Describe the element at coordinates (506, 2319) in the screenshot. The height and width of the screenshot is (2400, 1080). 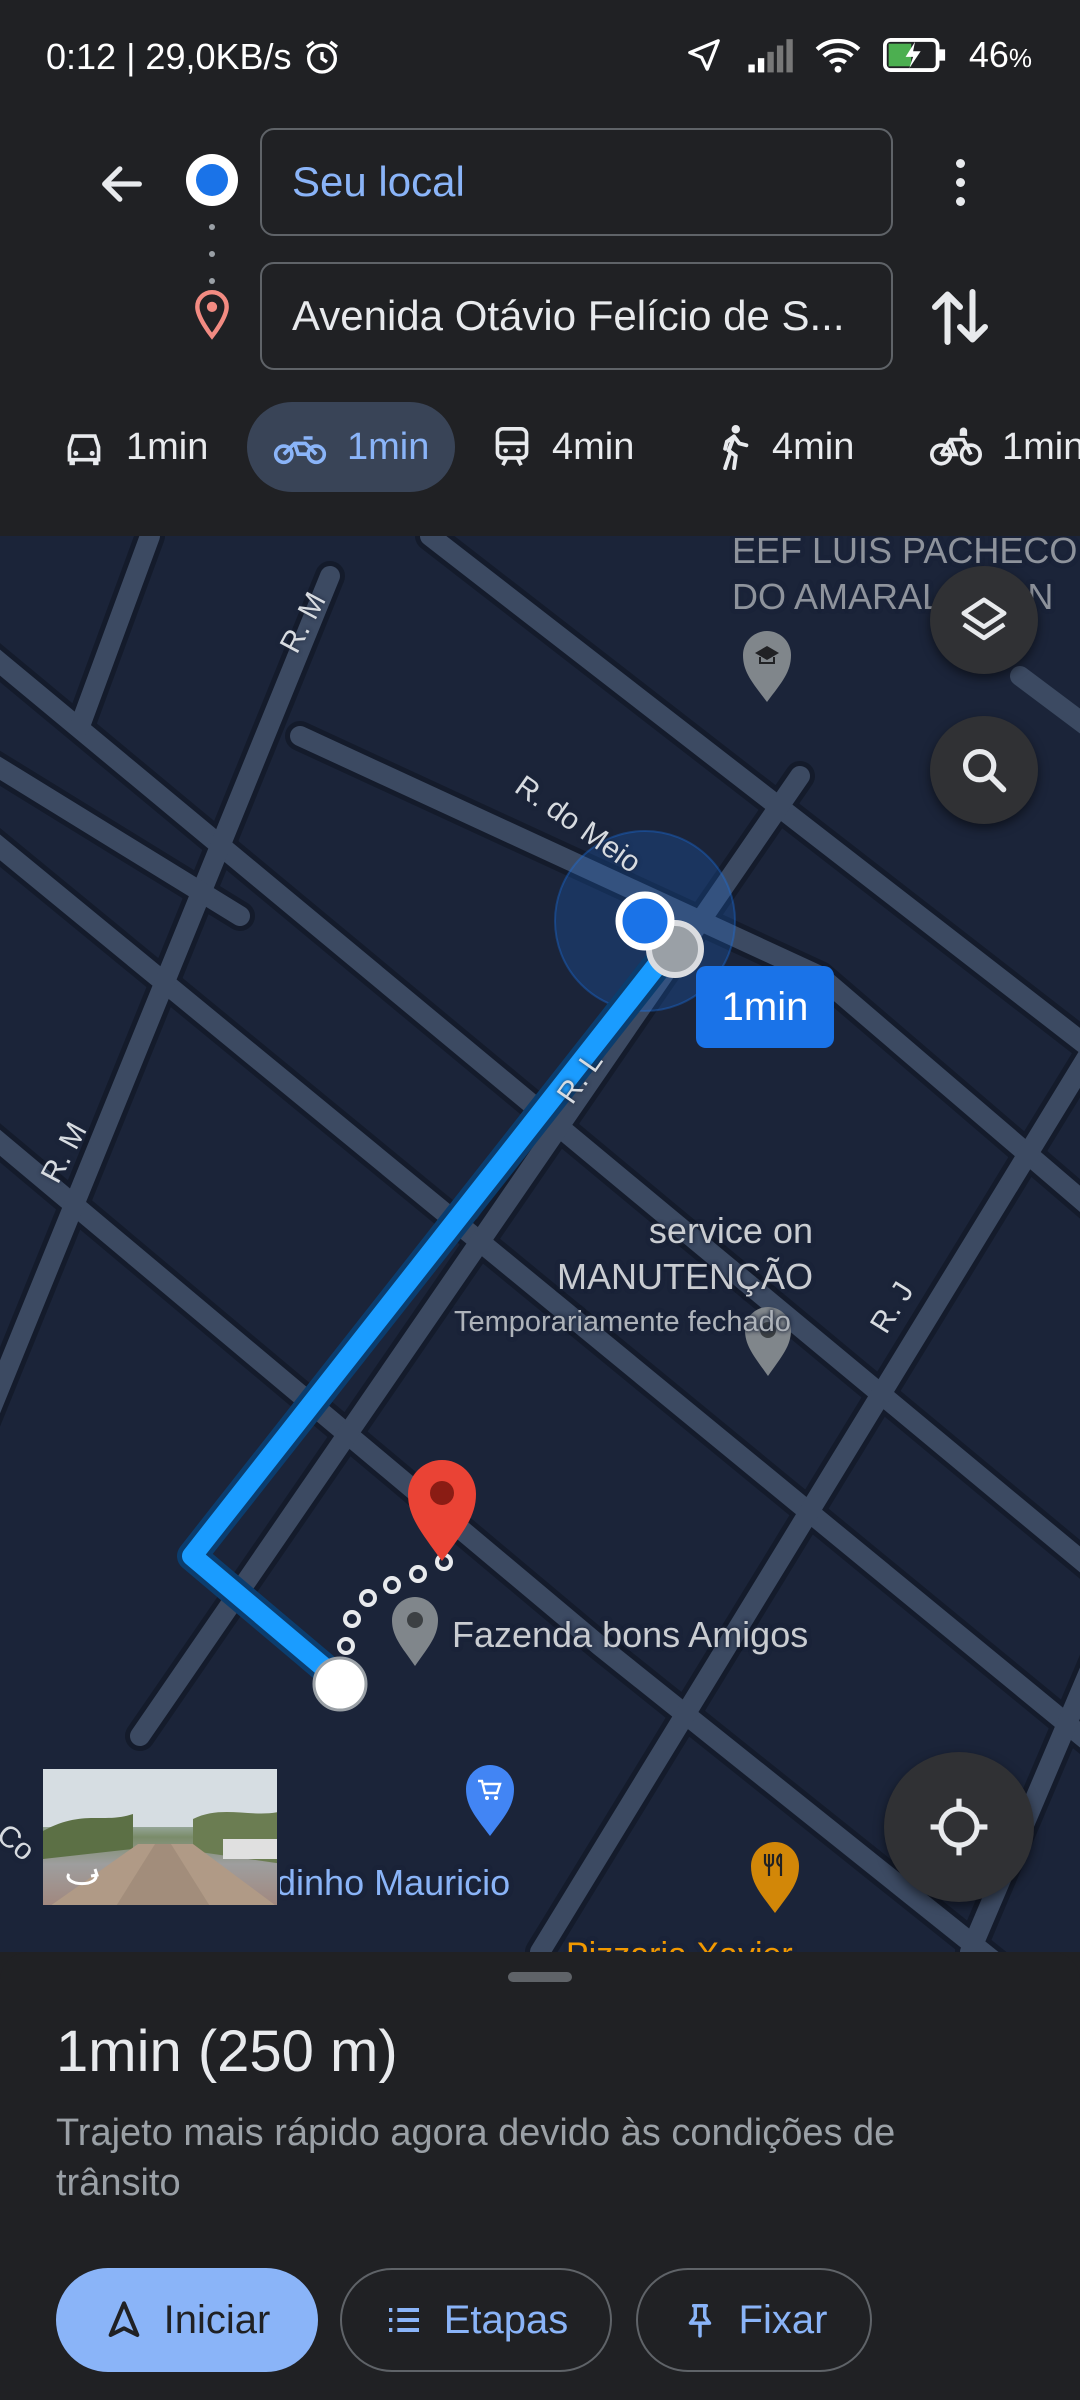
I see `steps-button-label: Etapas` at that location.